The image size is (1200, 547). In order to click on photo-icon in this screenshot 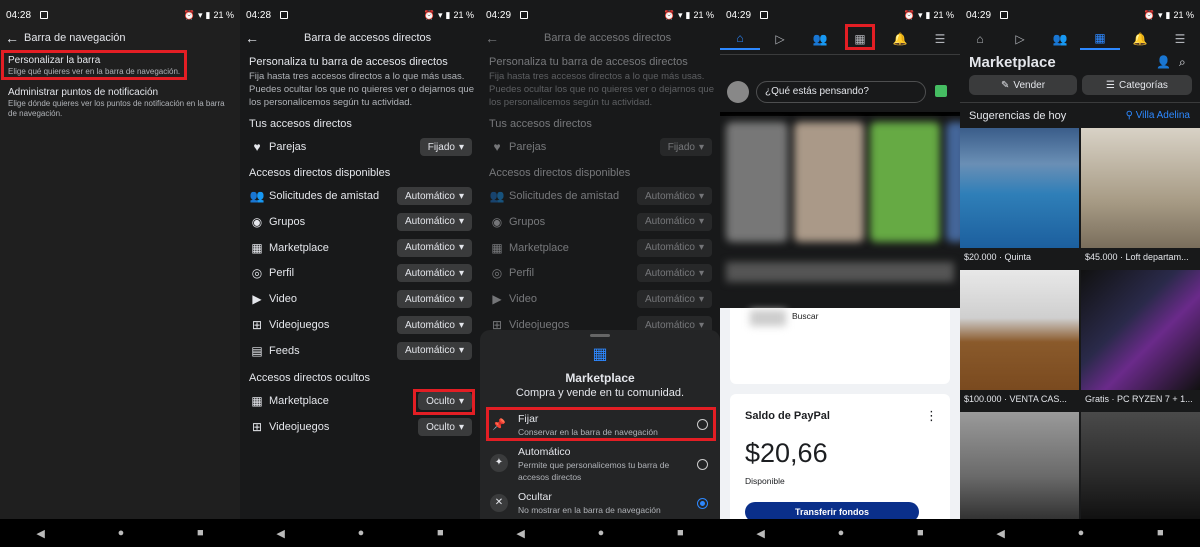, I will do `click(941, 91)`.